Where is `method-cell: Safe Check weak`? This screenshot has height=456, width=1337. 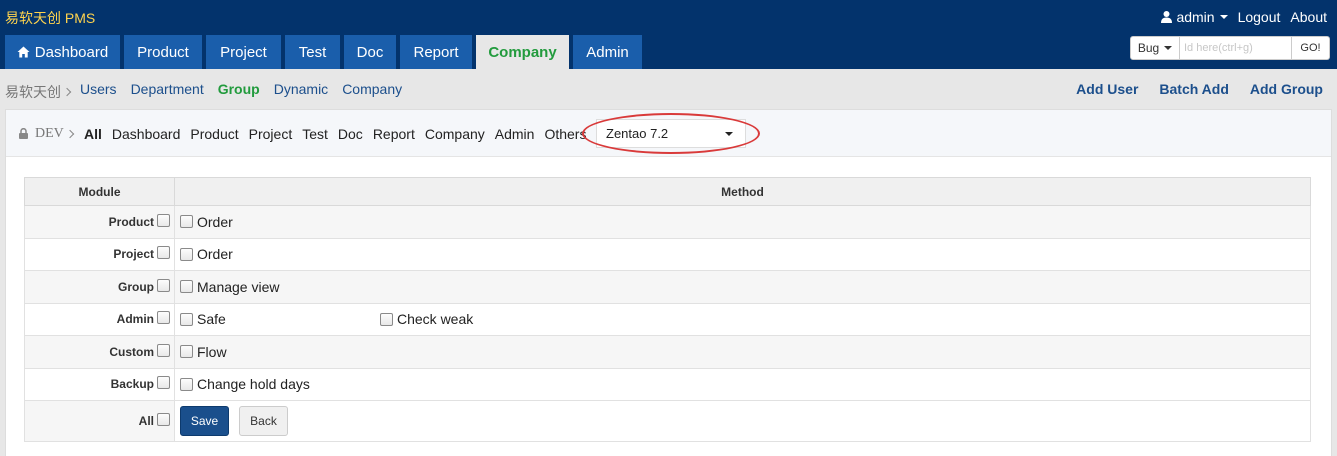
method-cell: Safe Check weak is located at coordinates (742, 319).